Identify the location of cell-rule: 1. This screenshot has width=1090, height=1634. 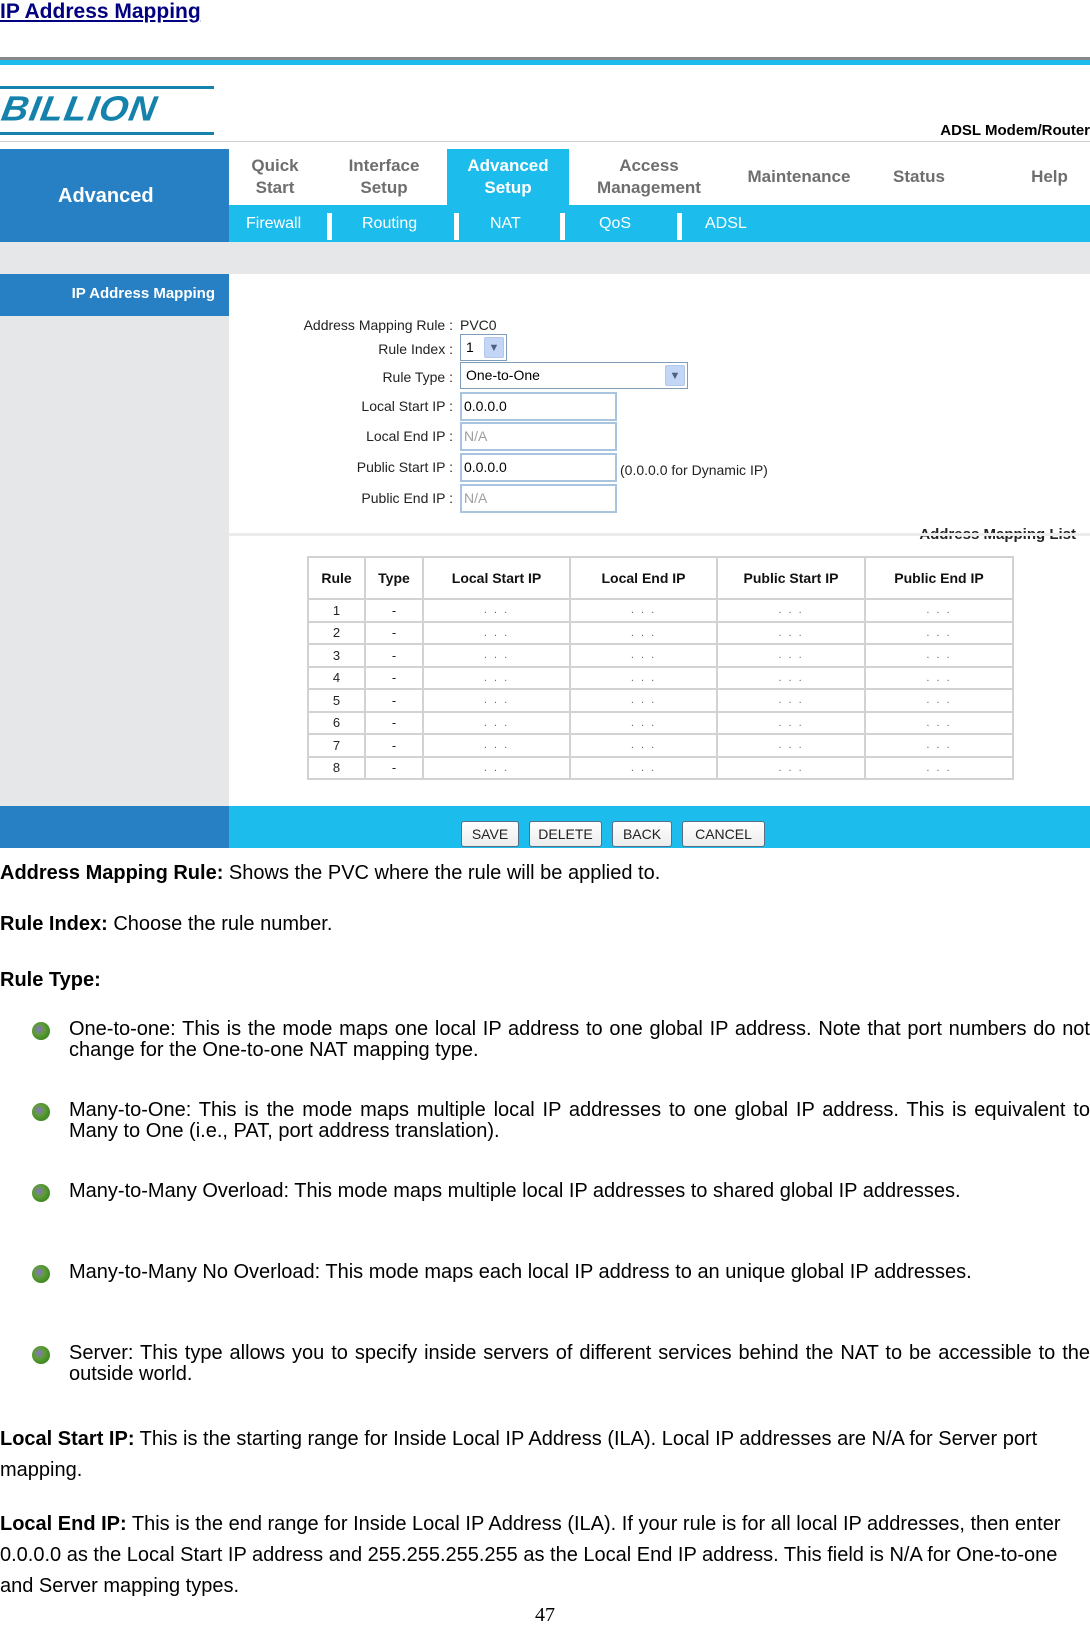
(336, 610).